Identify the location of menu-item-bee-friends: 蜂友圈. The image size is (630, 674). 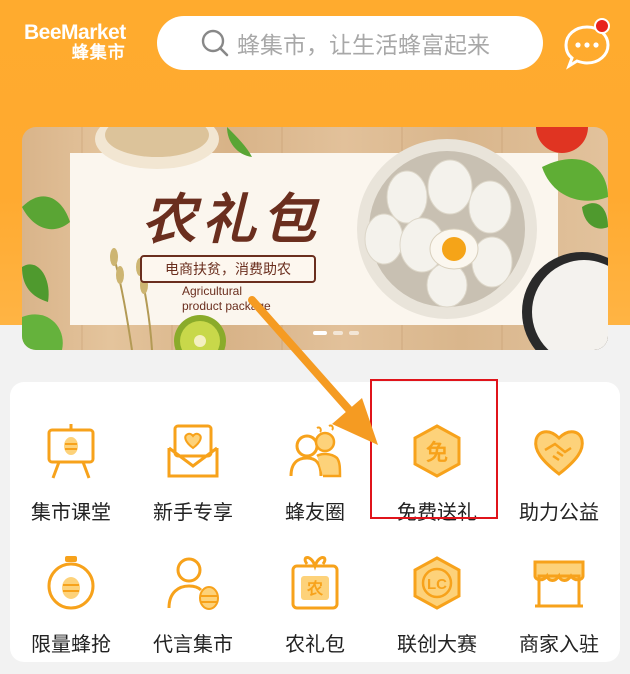
(315, 462).